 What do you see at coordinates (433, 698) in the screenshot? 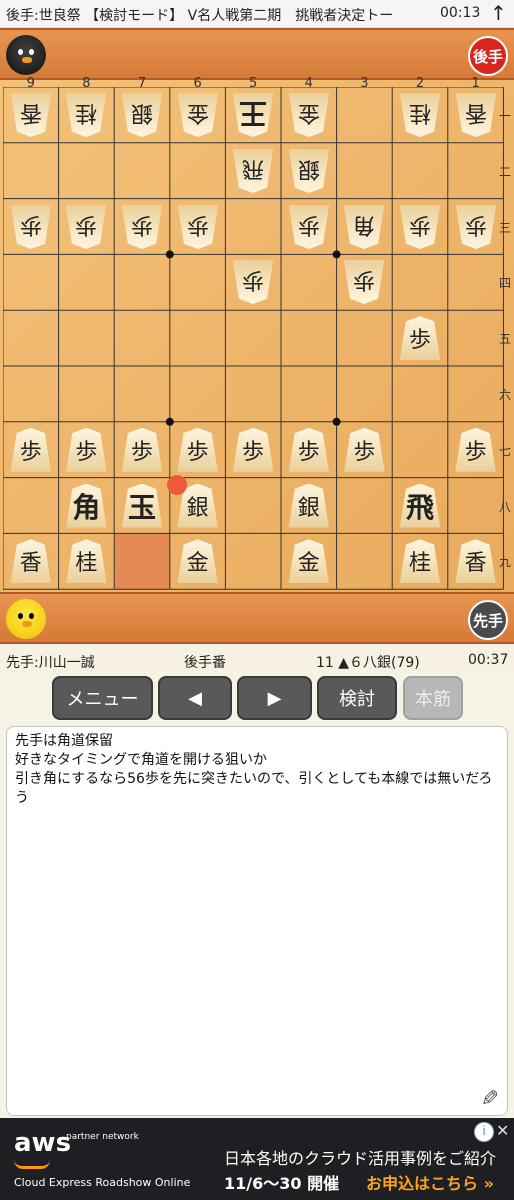
I see `mainline-button: 本筋` at bounding box center [433, 698].